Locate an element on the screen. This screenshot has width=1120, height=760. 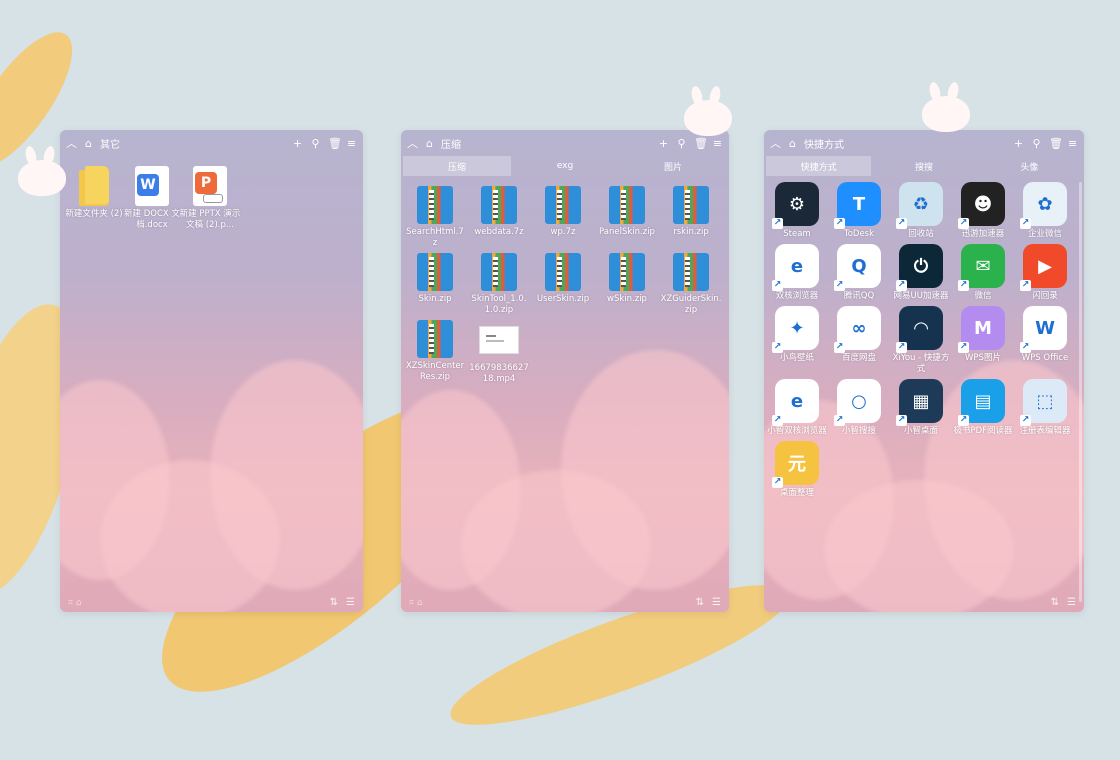
panel-titlebar: ︿ ⌂ 快捷方式 + ⚲ 🗑︎ ≡ is located at coordinates (924, 143).